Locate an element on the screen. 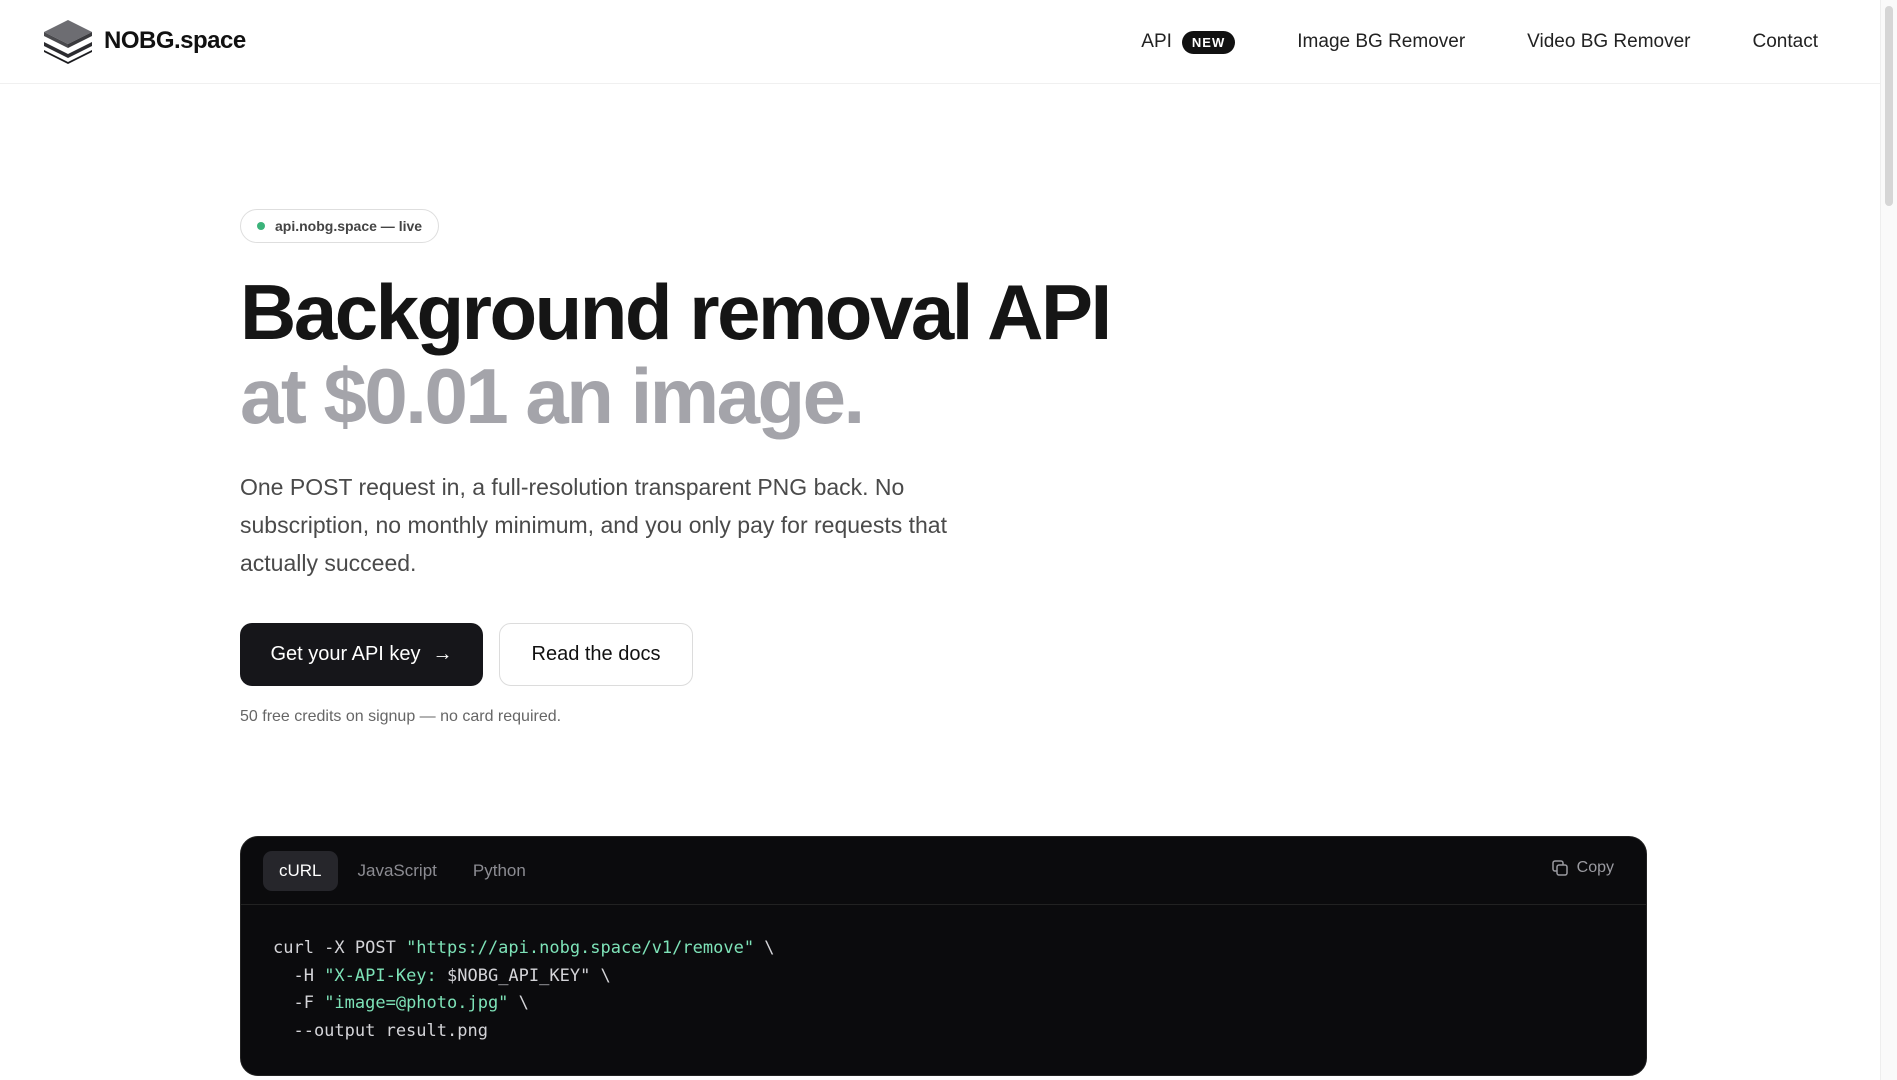 This screenshot has width=1897, height=1080. code-string-token: "https://api.nobg.space/v1/remove" is located at coordinates (580, 948).